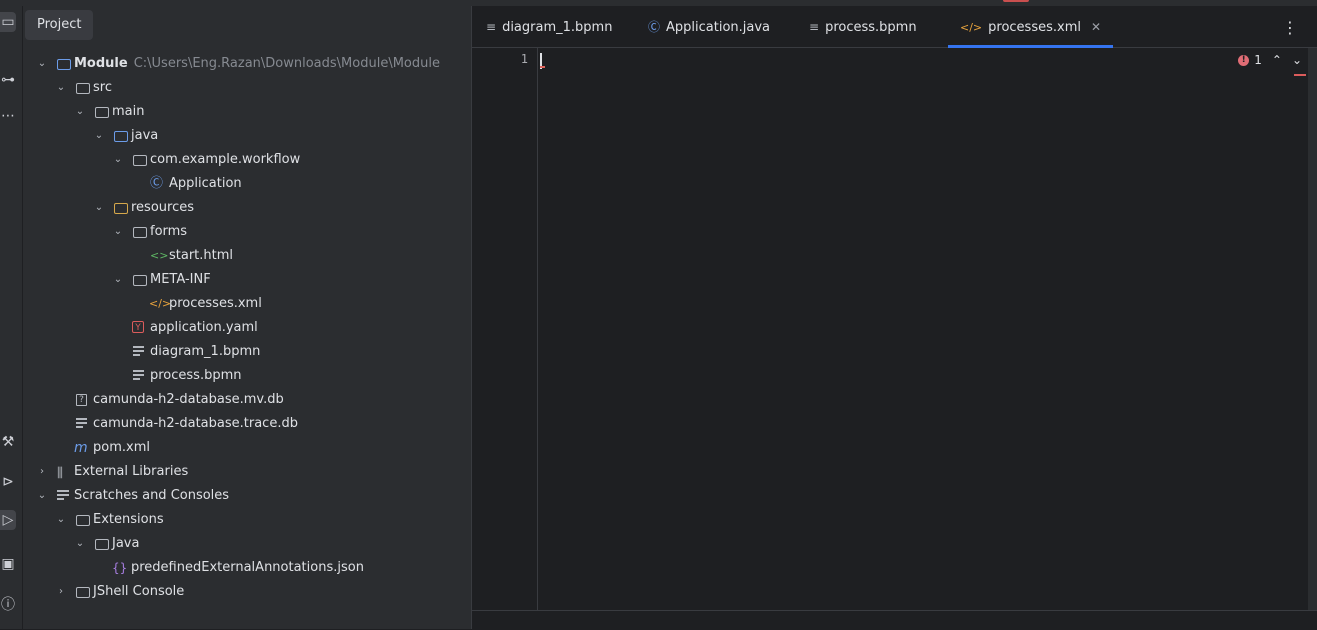 This screenshot has height=630, width=1317. What do you see at coordinates (195, 423) in the screenshot?
I see `tree-item-label: camunda-h2-database.trace.db` at bounding box center [195, 423].